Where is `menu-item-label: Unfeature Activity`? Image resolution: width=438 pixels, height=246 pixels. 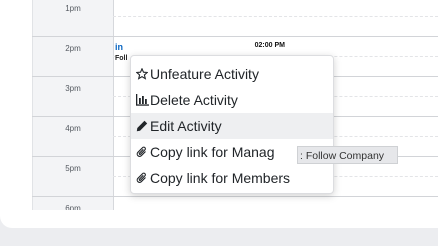 menu-item-label: Unfeature Activity is located at coordinates (204, 74).